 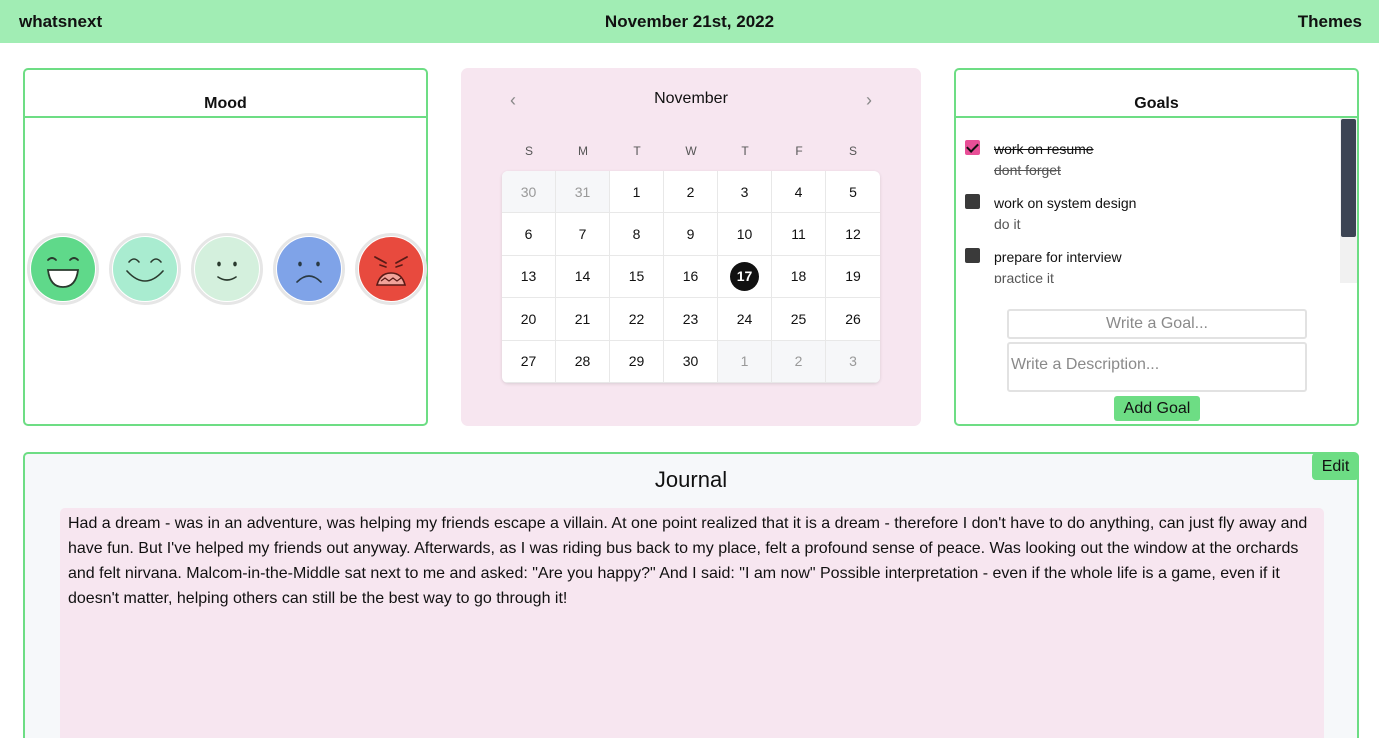 I want to click on calendar-day-label: 29, so click(x=636, y=361).